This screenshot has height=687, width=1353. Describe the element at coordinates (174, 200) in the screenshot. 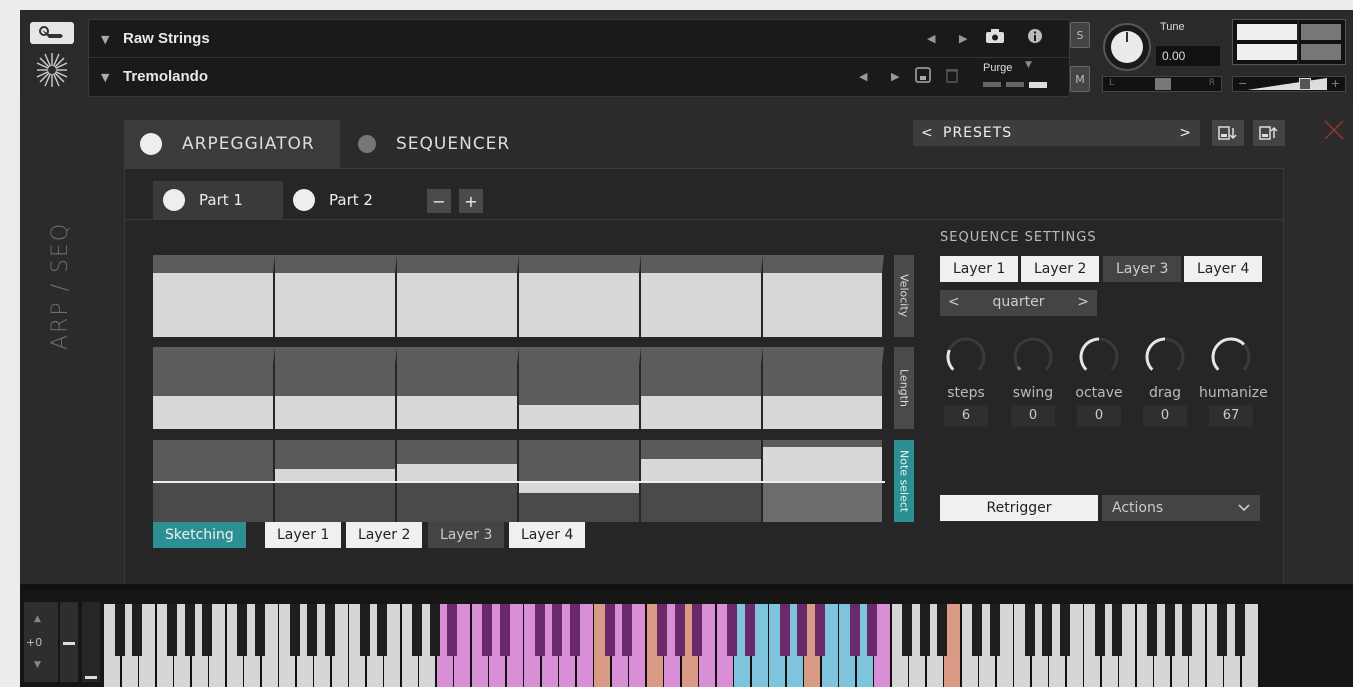

I see `part-1-radio` at that location.